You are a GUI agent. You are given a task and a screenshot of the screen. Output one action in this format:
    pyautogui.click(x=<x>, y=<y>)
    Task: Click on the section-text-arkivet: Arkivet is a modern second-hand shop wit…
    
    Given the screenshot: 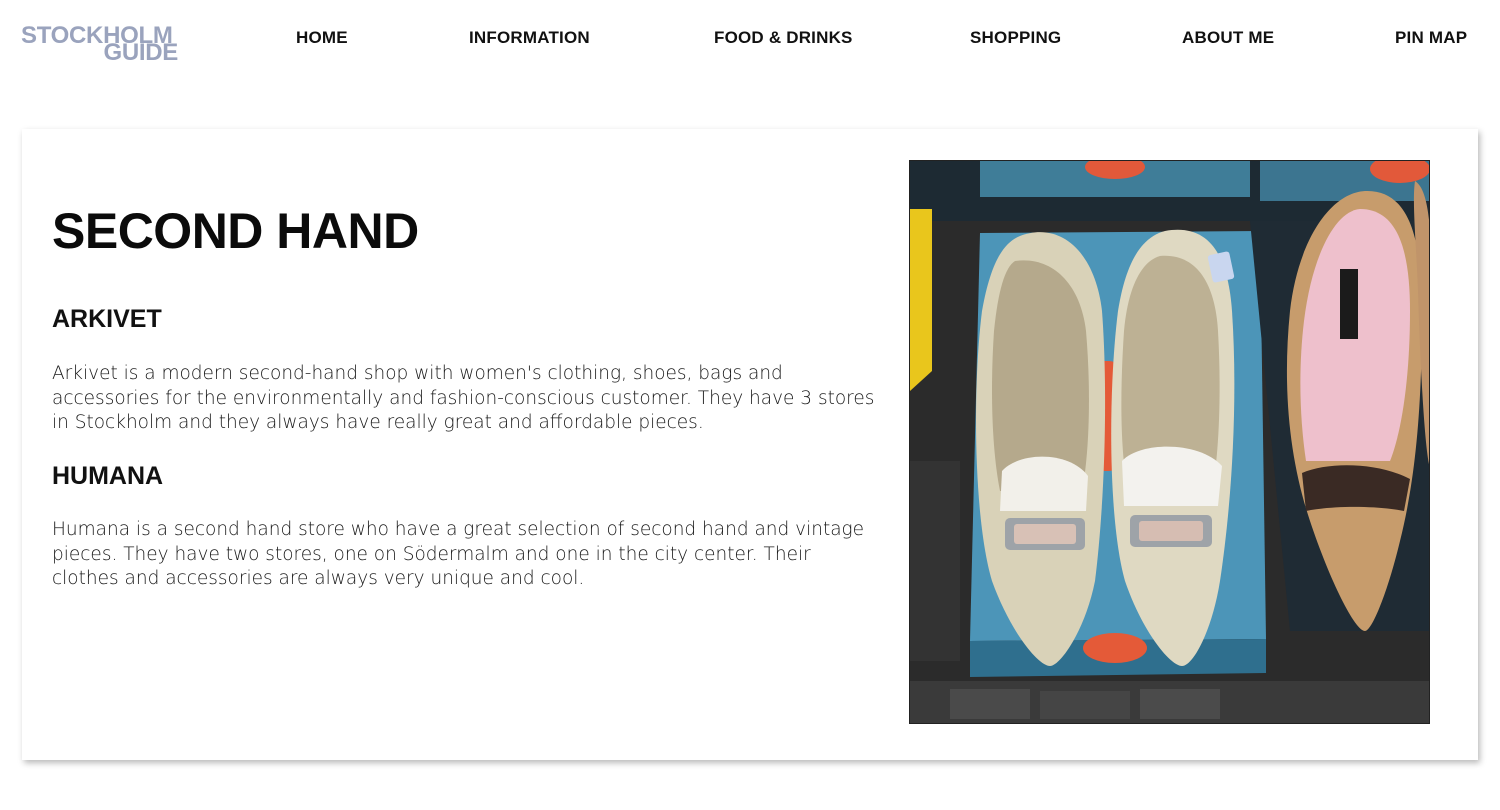 What is the action you would take?
    pyautogui.click(x=463, y=398)
    